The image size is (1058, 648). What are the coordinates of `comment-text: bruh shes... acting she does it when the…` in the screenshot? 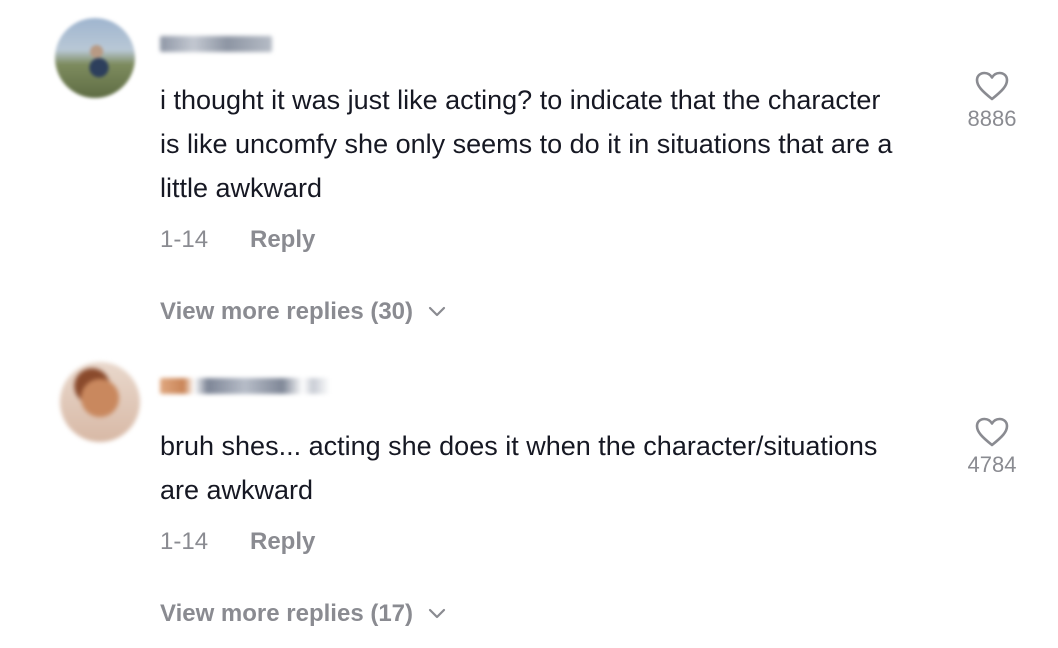 It's located at (519, 468).